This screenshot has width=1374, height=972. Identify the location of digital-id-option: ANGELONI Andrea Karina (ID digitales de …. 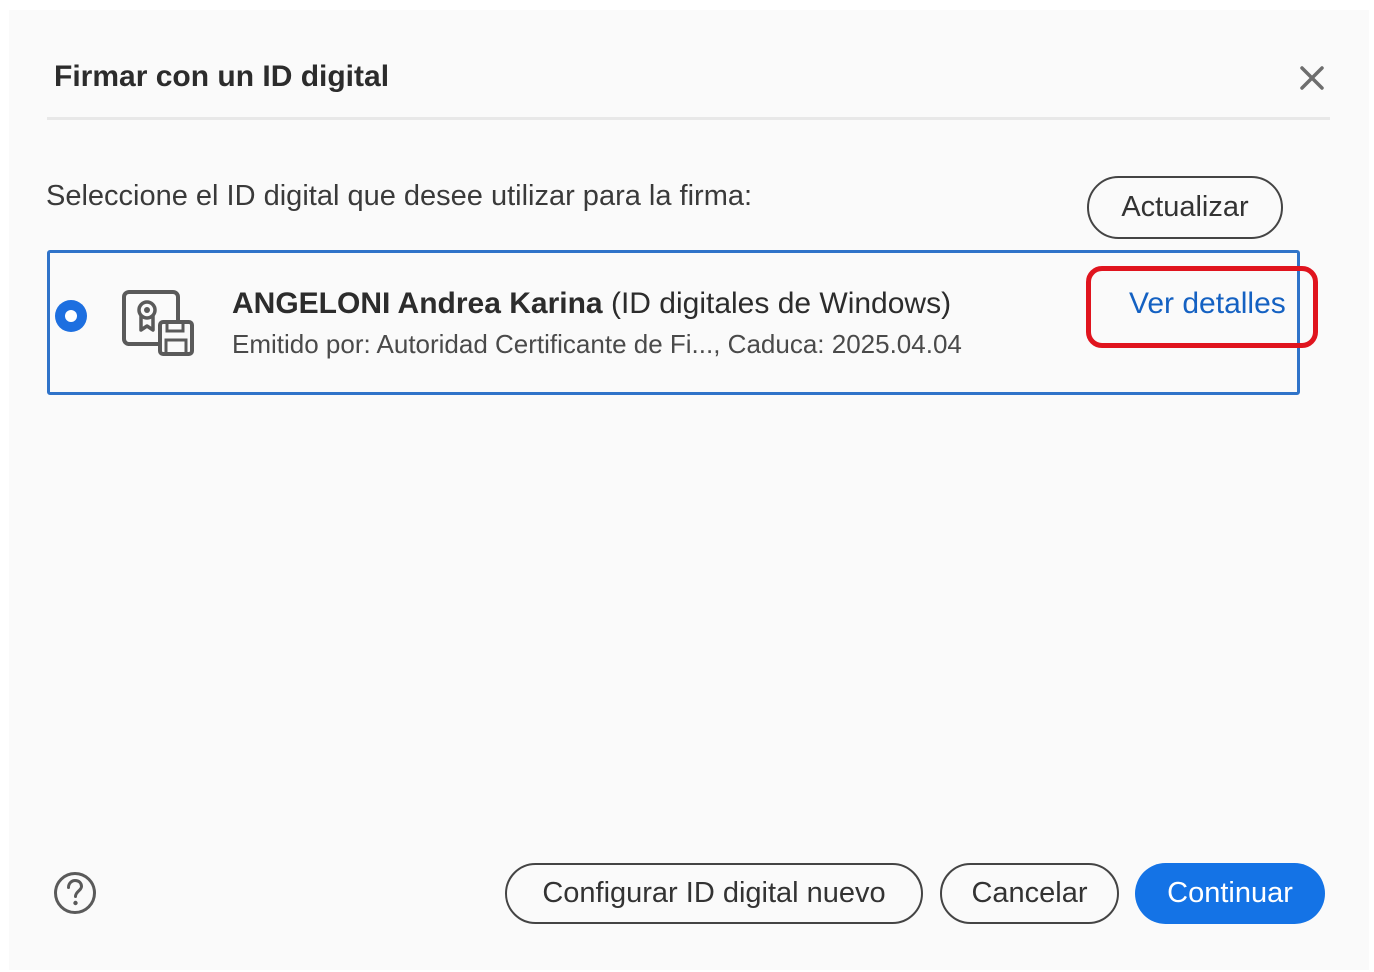
(673, 322).